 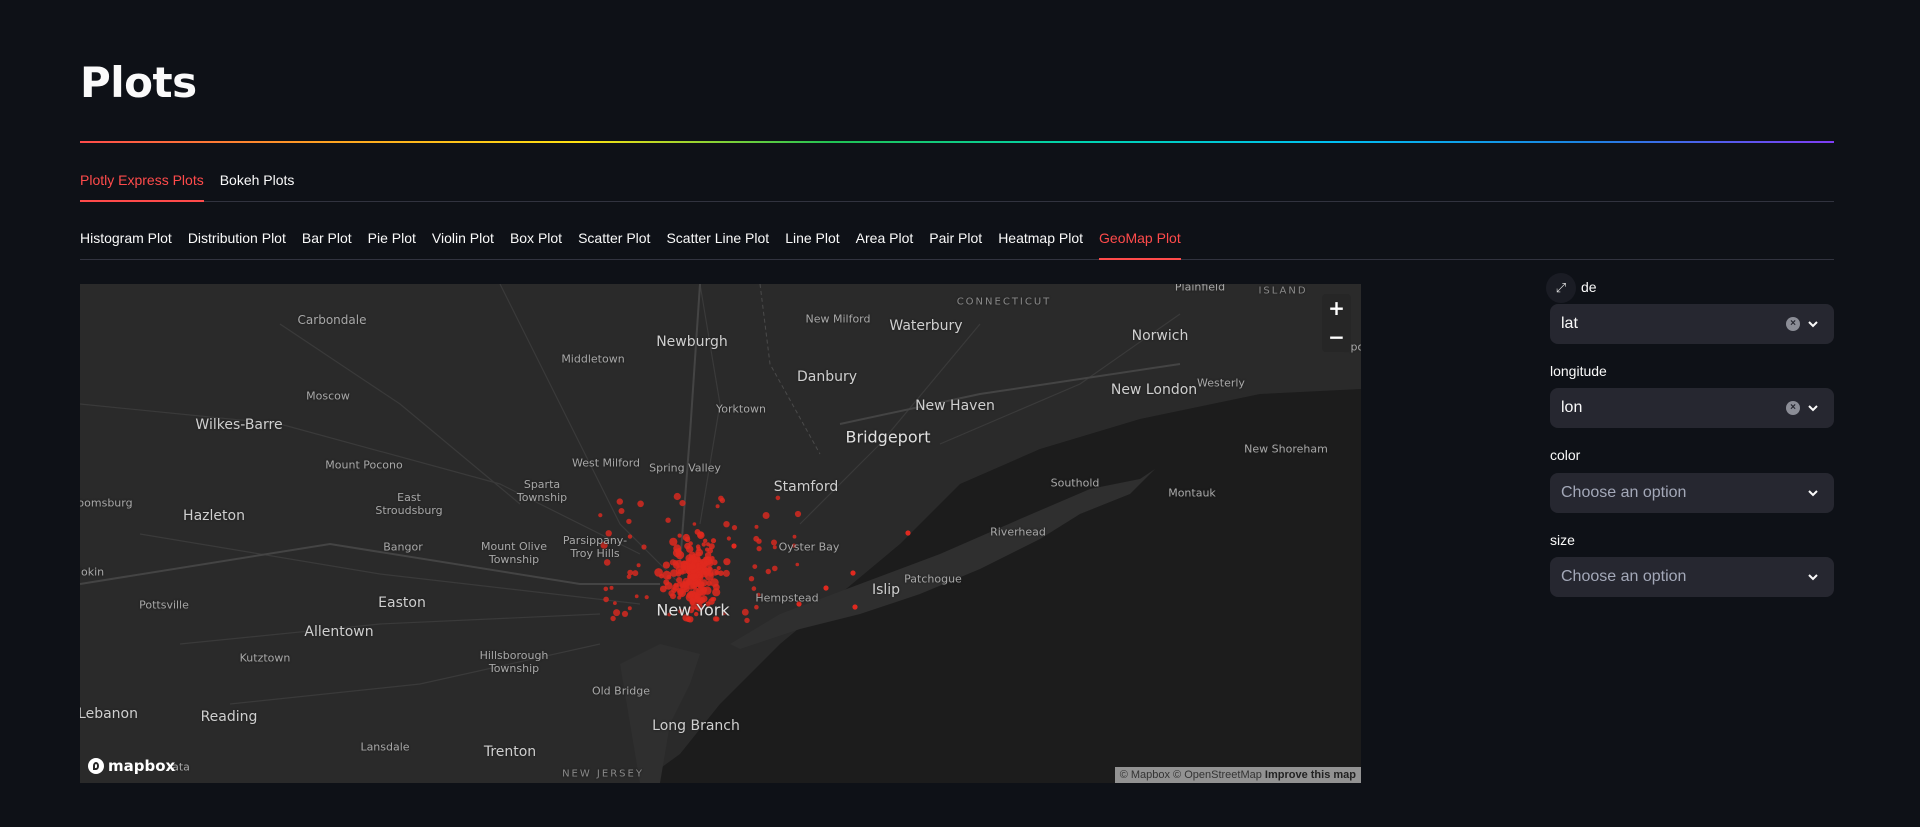 I want to click on tab-line: Line Plot, so click(x=812, y=241).